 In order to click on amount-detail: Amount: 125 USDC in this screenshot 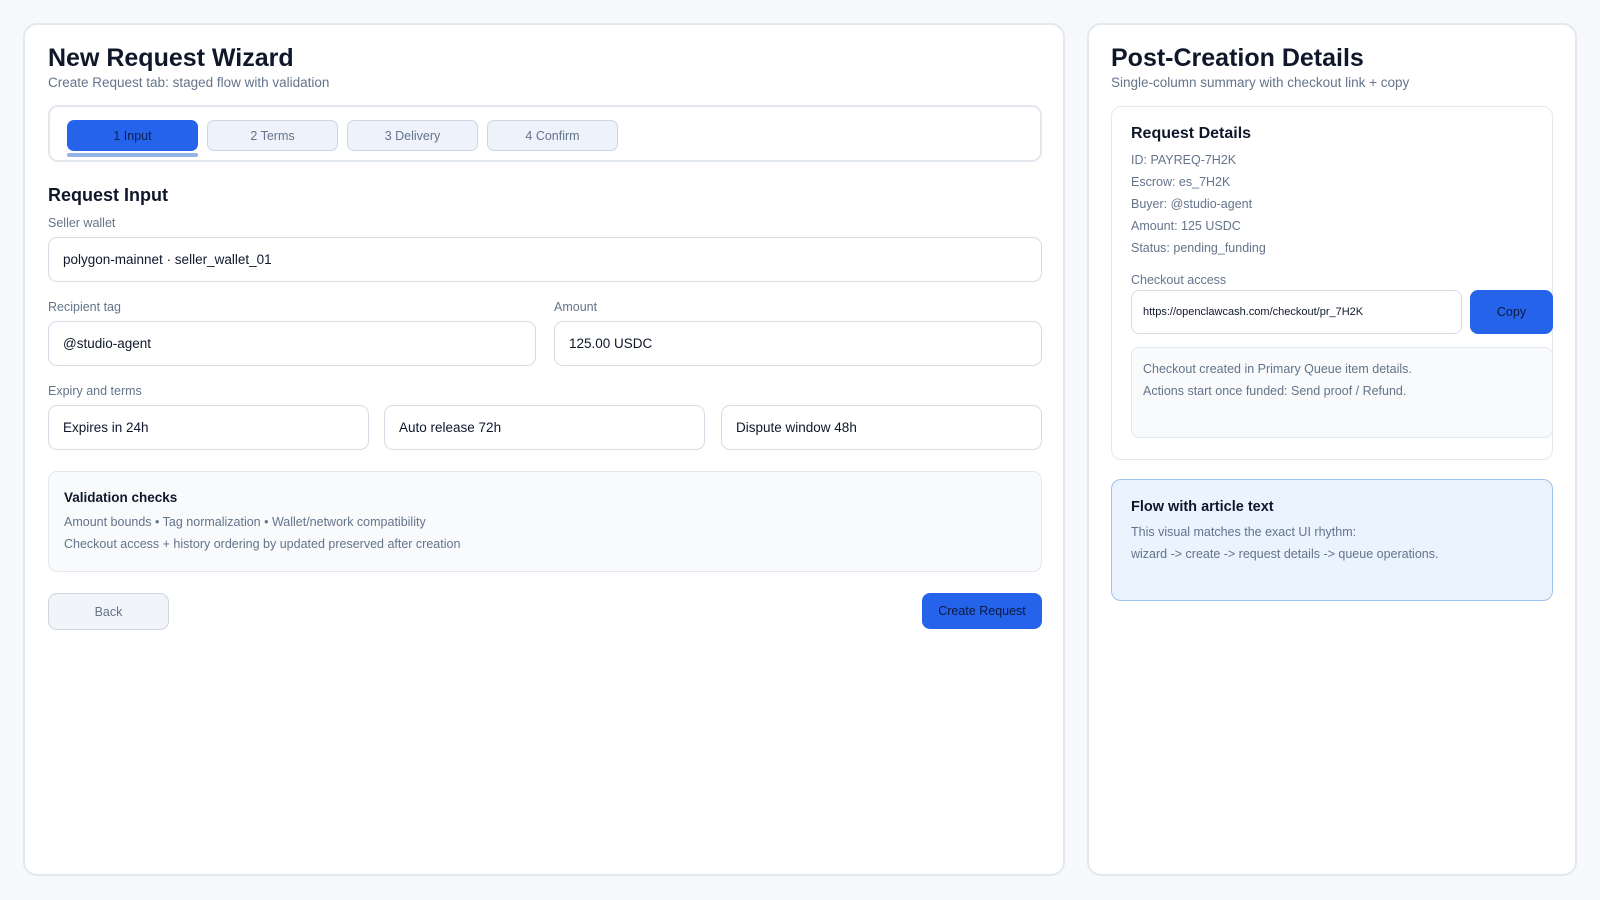, I will do `click(1186, 226)`.